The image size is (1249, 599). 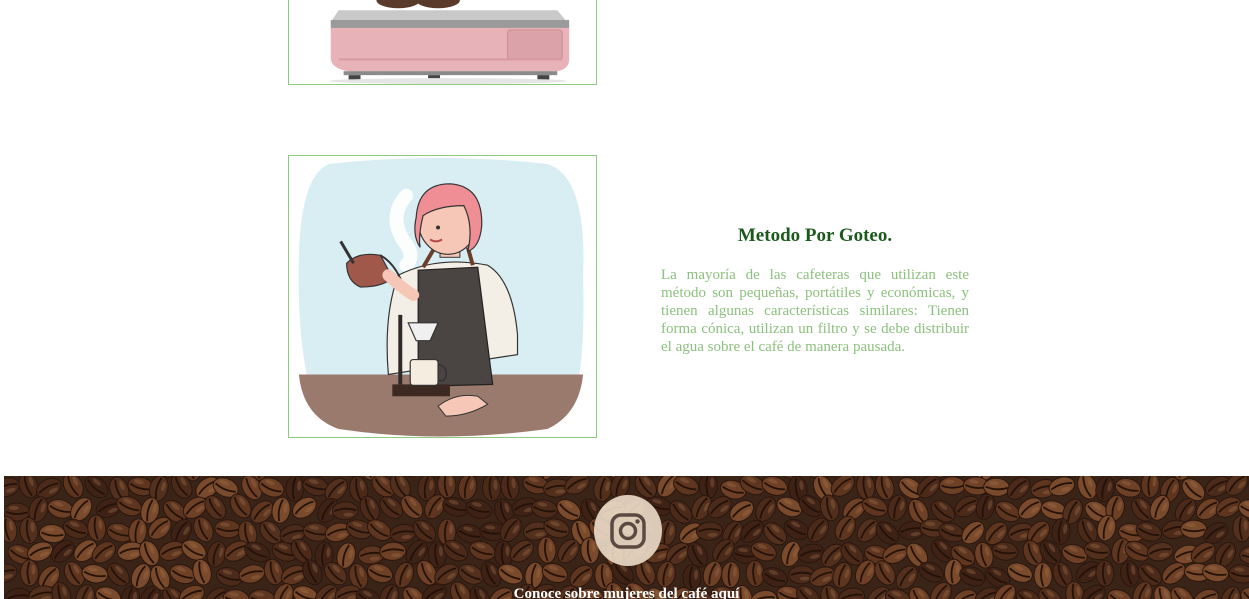 I want to click on coffee-machine-icon, so click(x=442, y=42).